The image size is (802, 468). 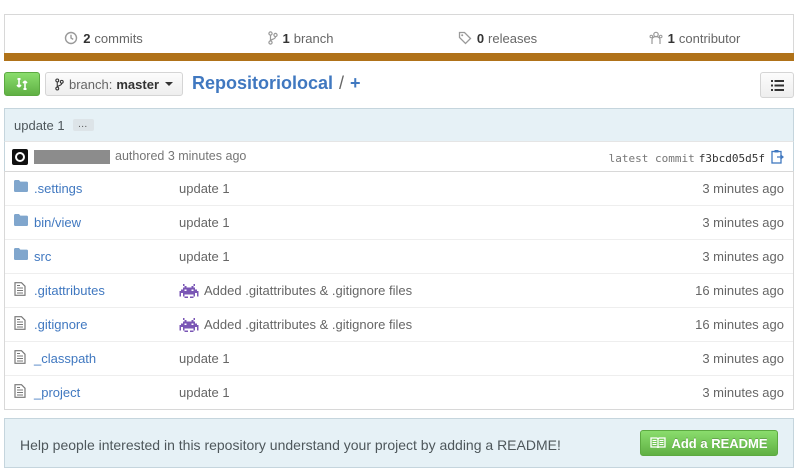 What do you see at coordinates (91, 84) in the screenshot?
I see `branch-label: branch:` at bounding box center [91, 84].